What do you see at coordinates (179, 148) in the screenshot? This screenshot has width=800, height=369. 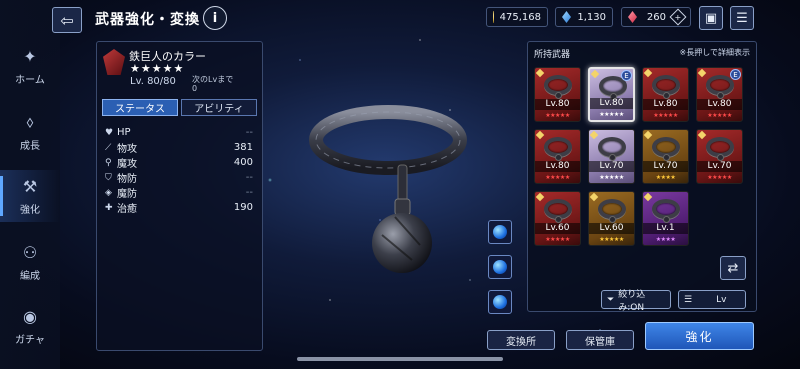 I see `stat-row-phys-atk: ⟋ 物攻 381` at bounding box center [179, 148].